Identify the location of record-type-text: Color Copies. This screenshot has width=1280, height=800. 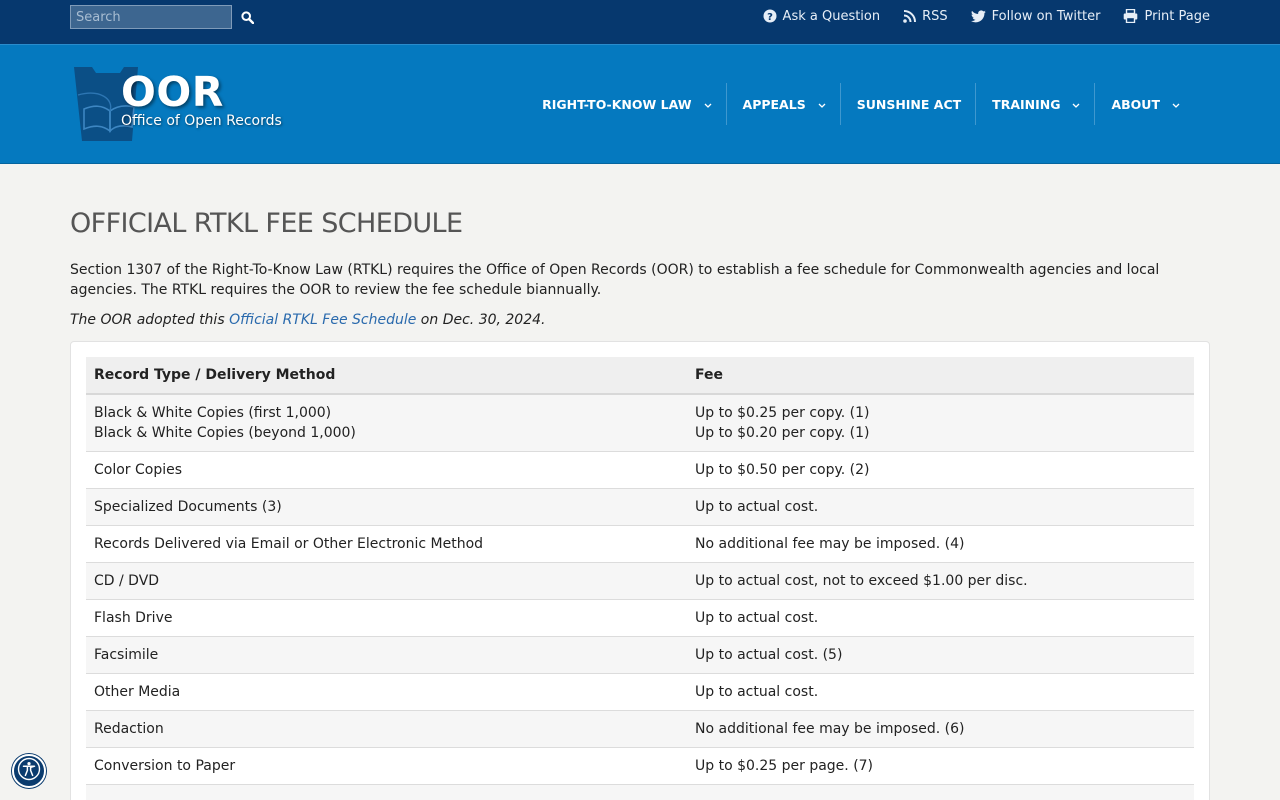
(138, 470).